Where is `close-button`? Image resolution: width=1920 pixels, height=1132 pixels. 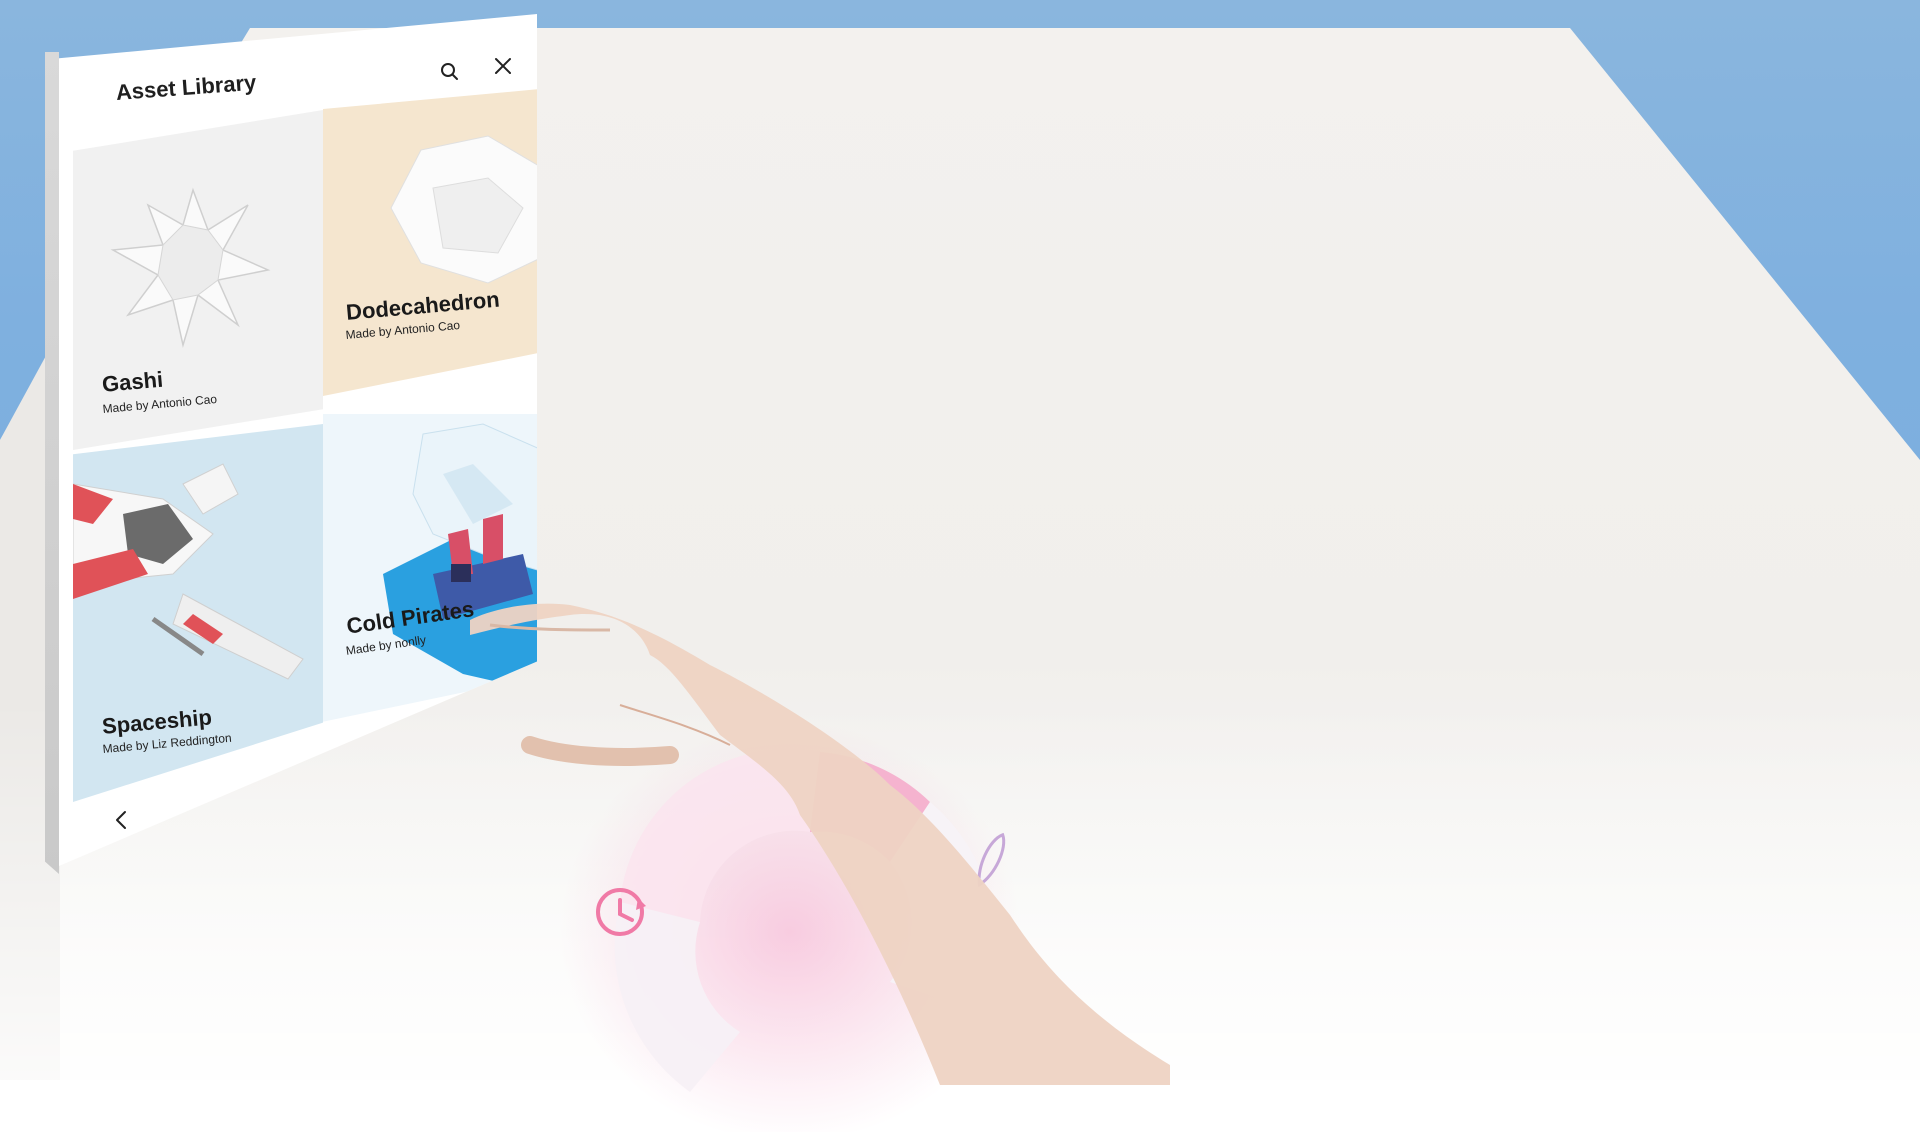 close-button is located at coordinates (503, 66).